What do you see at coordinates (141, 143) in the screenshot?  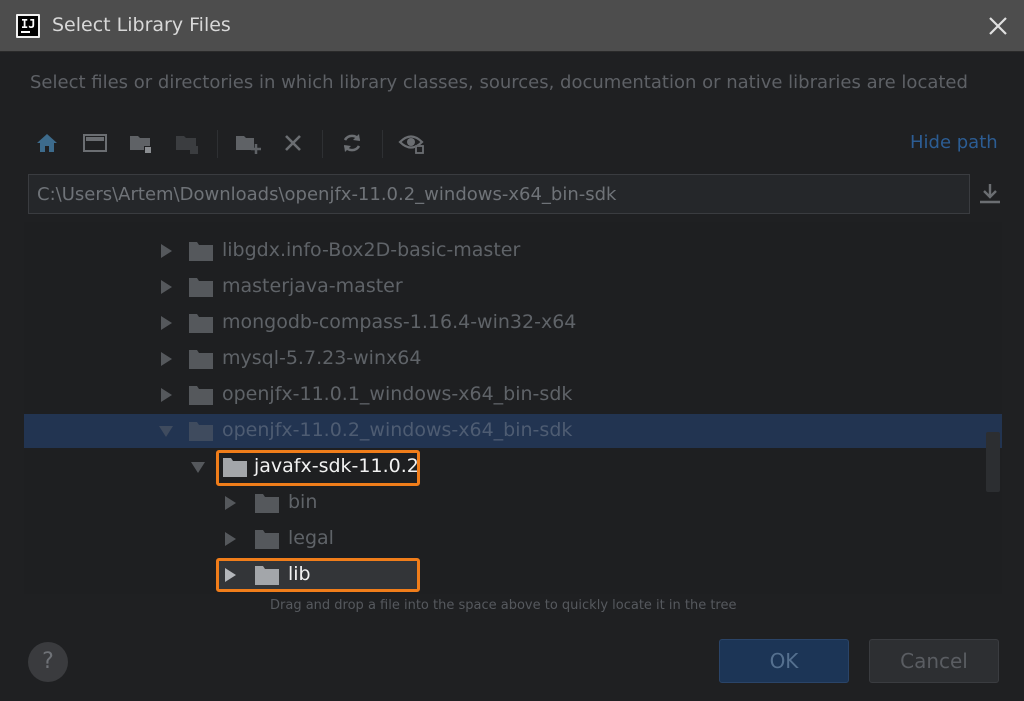 I see `project-folder-icon` at bounding box center [141, 143].